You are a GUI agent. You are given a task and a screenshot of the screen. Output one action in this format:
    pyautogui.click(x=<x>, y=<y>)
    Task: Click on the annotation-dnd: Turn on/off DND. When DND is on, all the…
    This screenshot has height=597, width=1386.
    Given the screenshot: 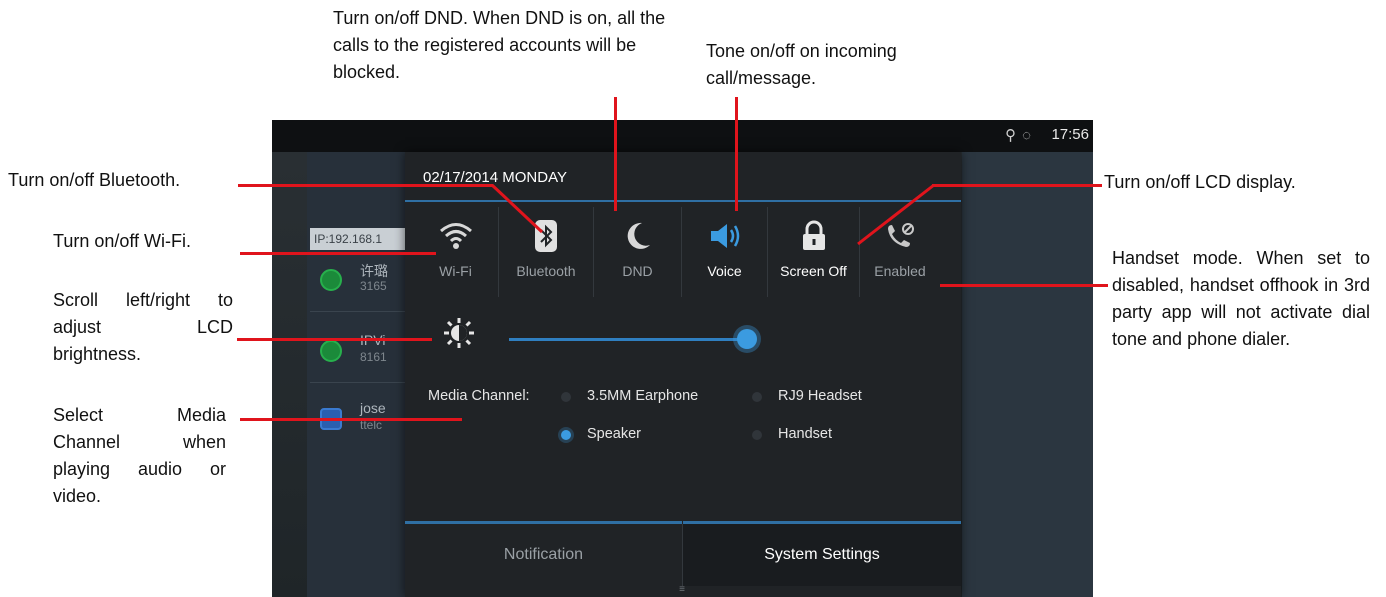 What is the action you would take?
    pyautogui.click(x=499, y=45)
    